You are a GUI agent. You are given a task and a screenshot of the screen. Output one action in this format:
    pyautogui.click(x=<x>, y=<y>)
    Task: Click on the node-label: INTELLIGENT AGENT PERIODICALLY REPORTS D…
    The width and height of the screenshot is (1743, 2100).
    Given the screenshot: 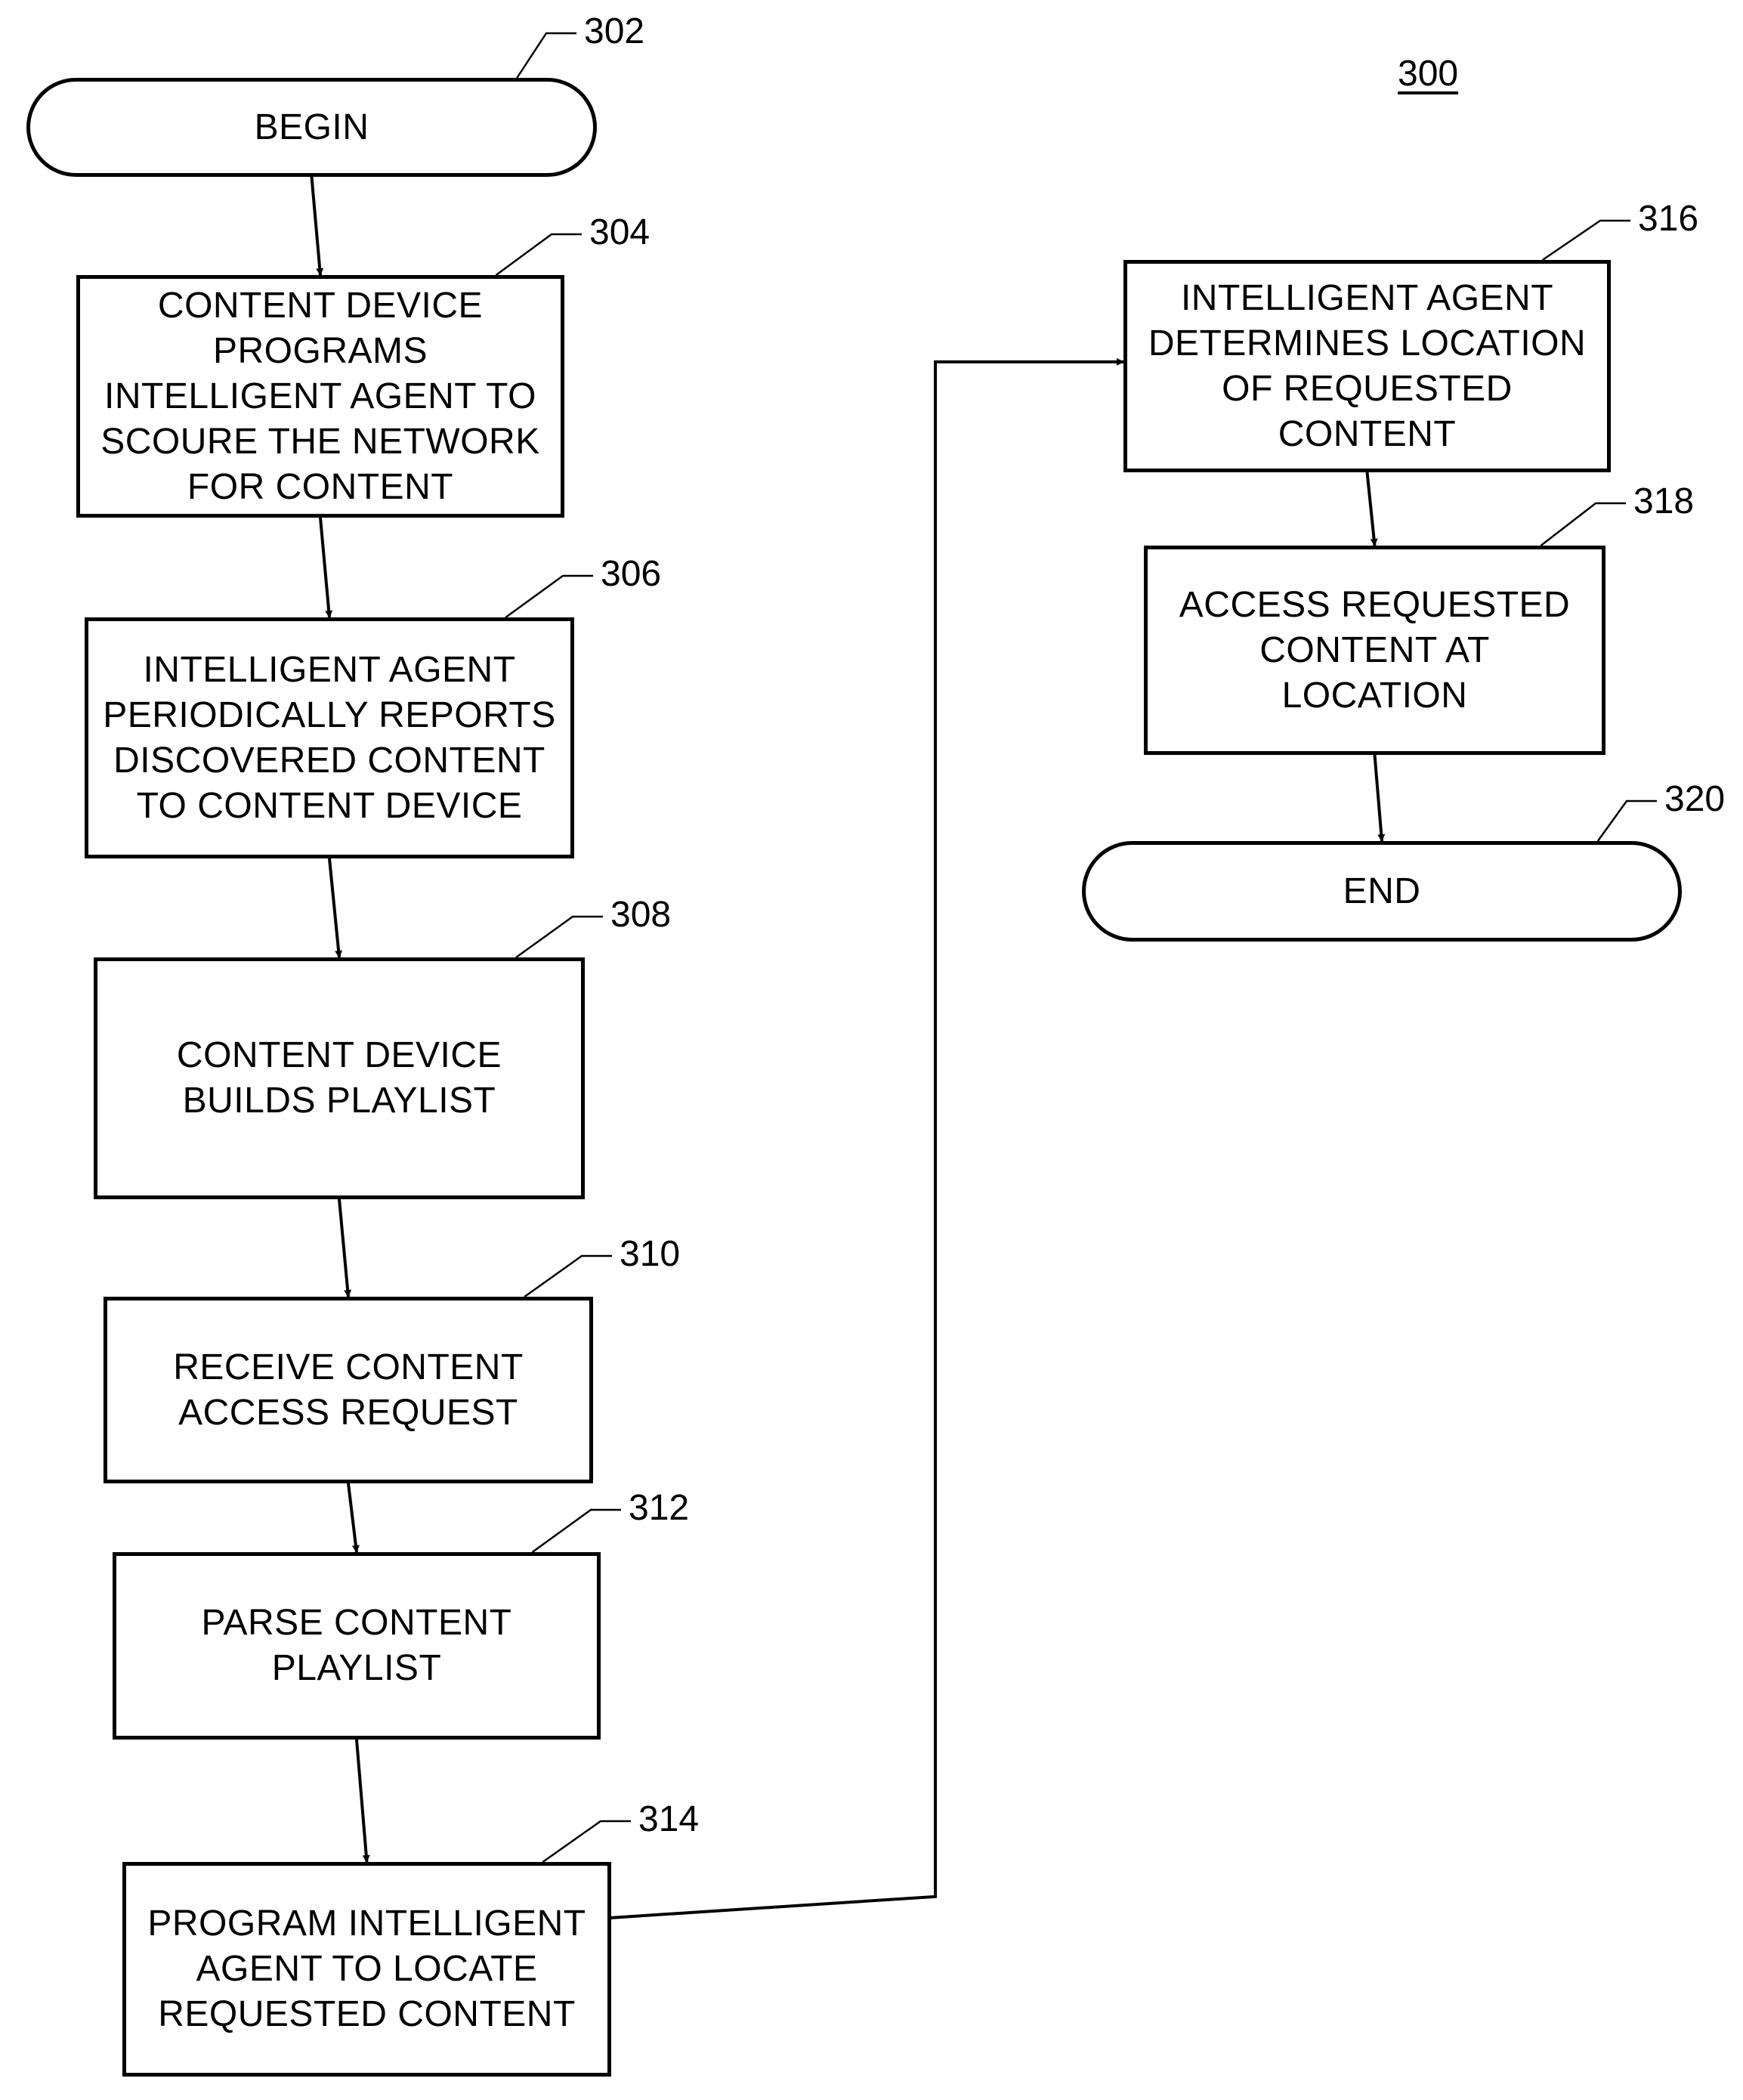 What is the action you would take?
    pyautogui.click(x=329, y=737)
    